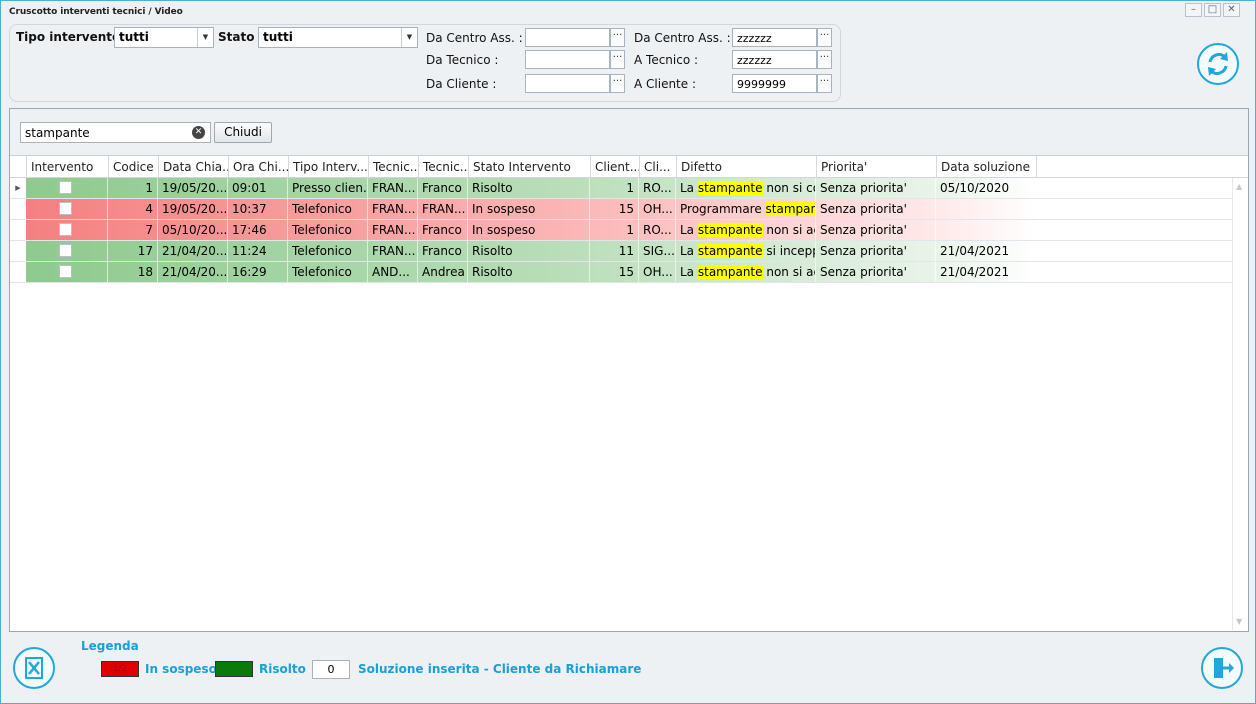 The height and width of the screenshot is (704, 1256). What do you see at coordinates (824, 59) in the screenshot?
I see `a-tecnico-browse-button: ···` at bounding box center [824, 59].